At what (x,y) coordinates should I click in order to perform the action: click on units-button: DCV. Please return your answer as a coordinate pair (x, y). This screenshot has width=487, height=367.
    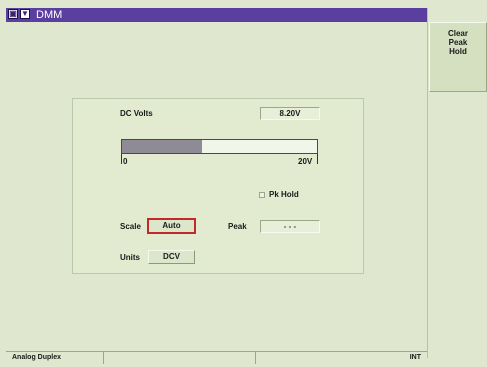
    Looking at the image, I should click on (171, 257).